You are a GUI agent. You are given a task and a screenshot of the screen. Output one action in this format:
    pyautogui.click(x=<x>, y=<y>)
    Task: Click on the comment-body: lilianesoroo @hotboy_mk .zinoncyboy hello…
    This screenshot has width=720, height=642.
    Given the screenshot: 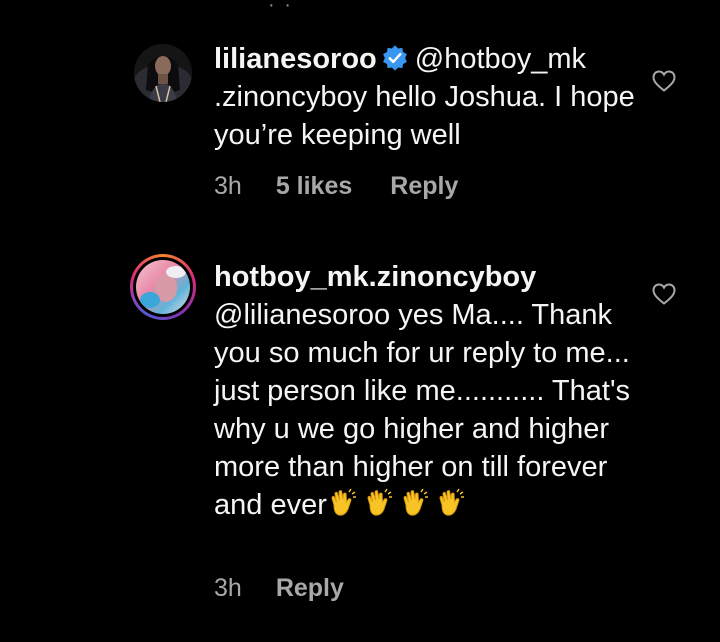 What is the action you would take?
    pyautogui.click(x=429, y=97)
    